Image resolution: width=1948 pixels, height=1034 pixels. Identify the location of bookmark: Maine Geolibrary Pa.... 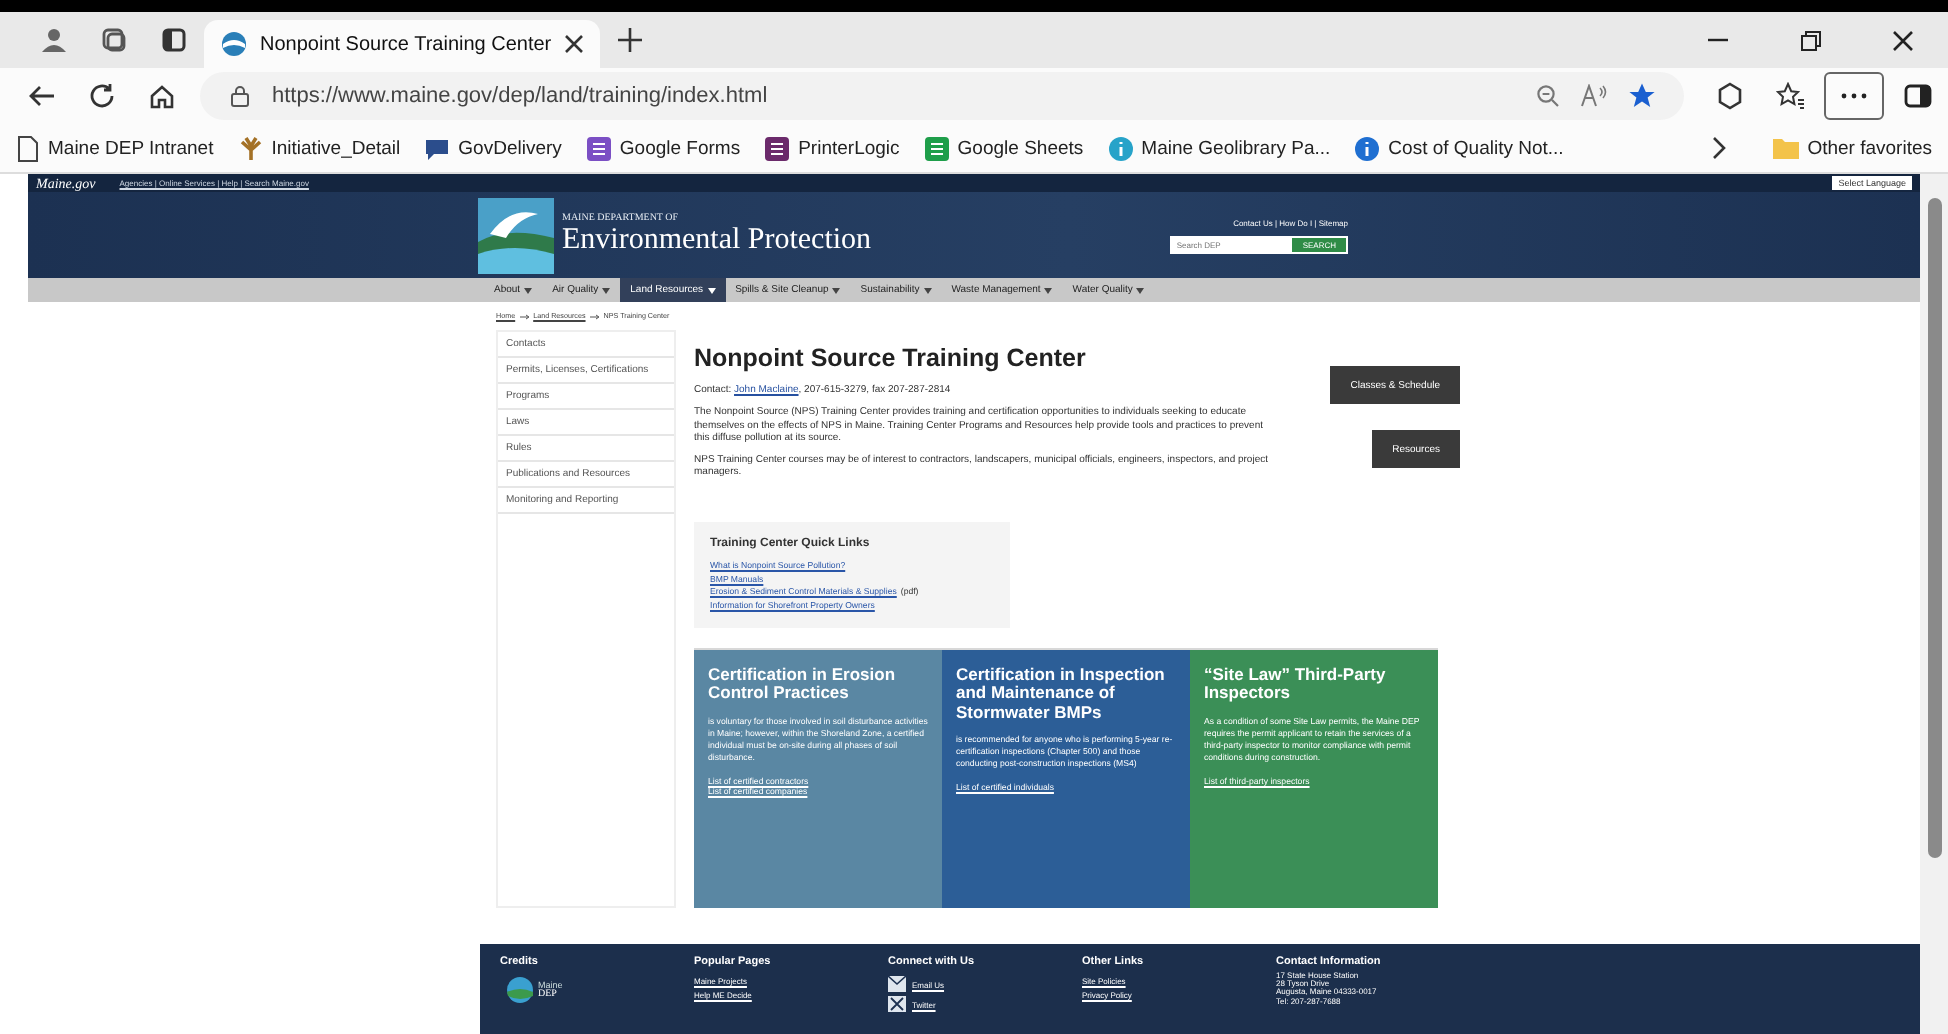
(1219, 148).